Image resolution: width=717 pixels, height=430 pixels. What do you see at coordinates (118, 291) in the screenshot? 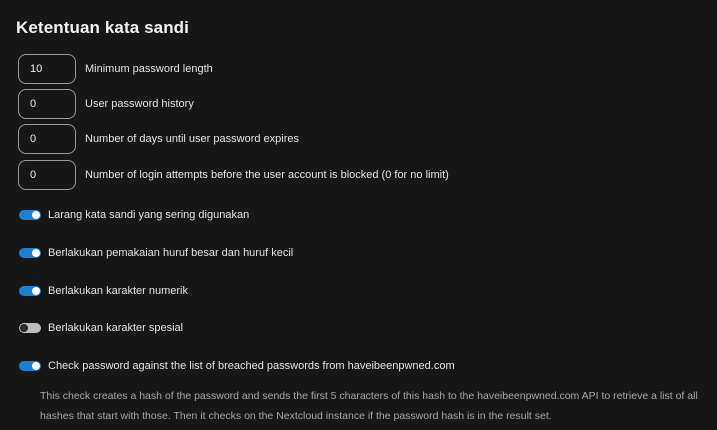
I see `numeric-characters-label: Berlakukan karakter numerik` at bounding box center [118, 291].